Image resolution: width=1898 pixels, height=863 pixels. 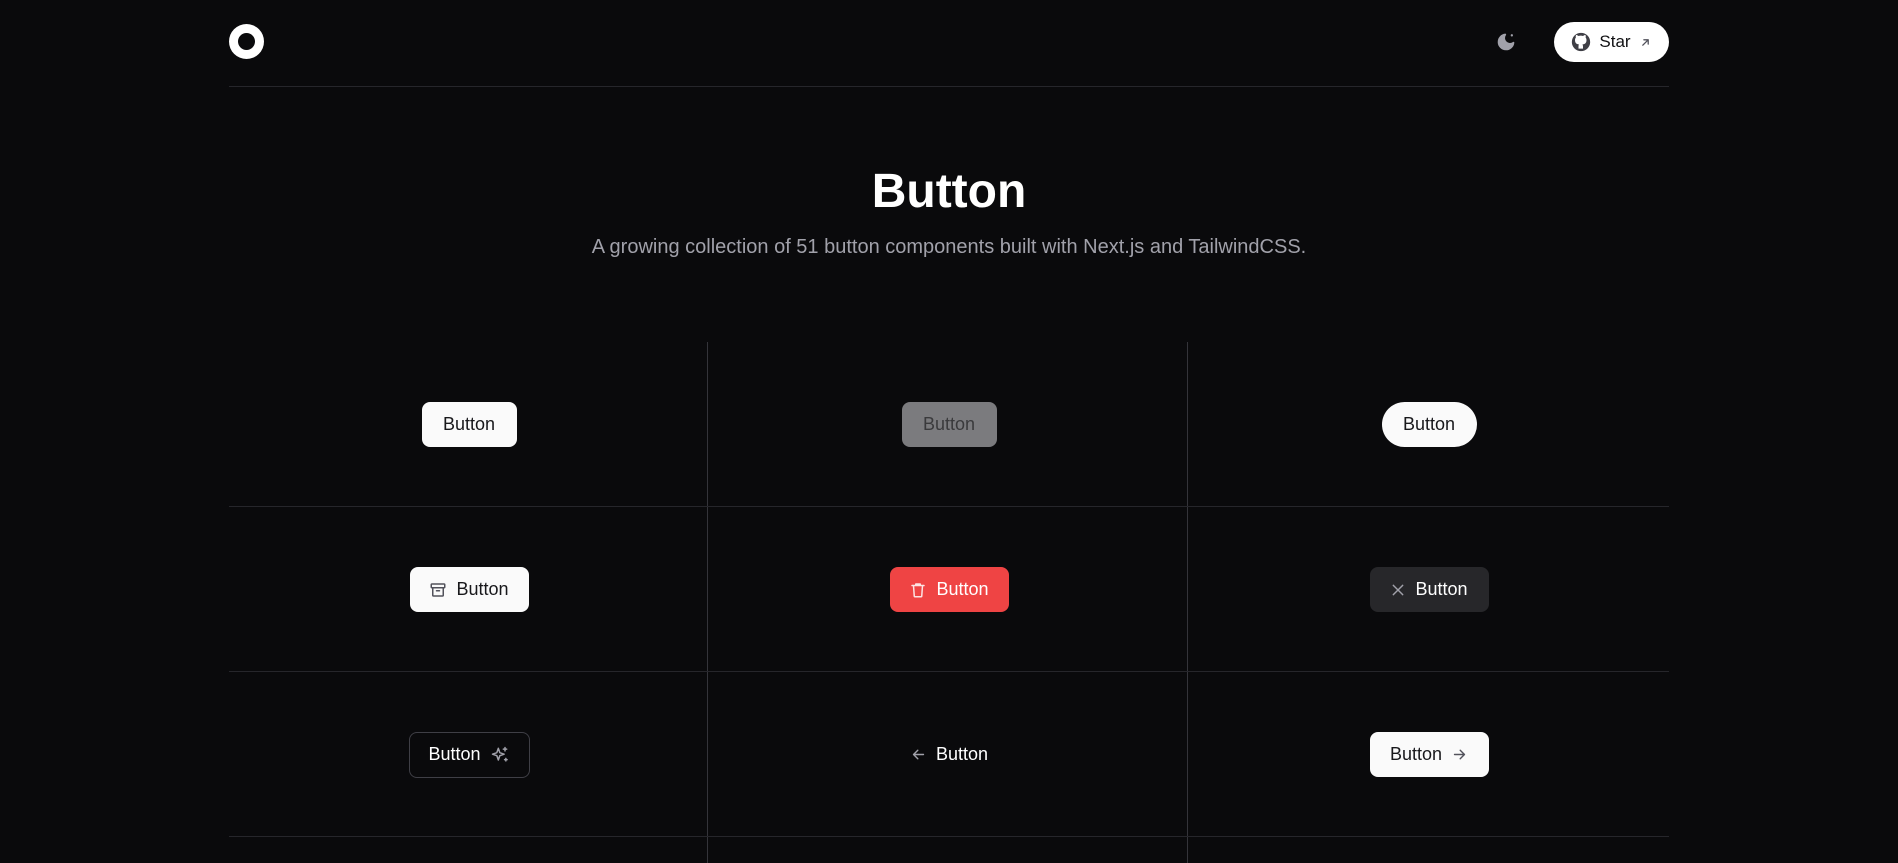 I want to click on arrow-up-right-icon, so click(x=1645, y=42).